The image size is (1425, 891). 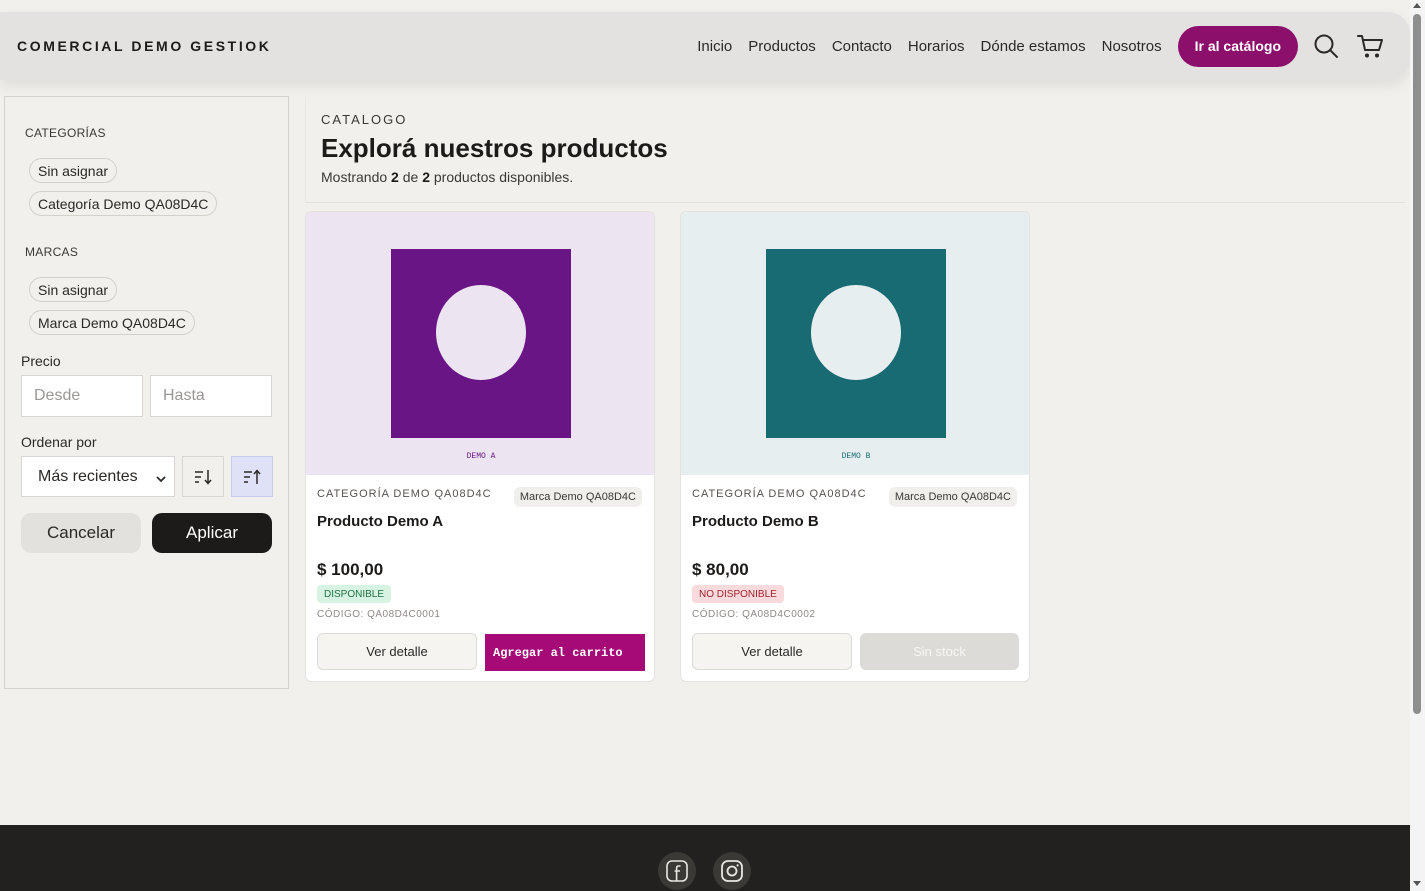 What do you see at coordinates (350, 569) in the screenshot?
I see `product-price: $ 100,00` at bounding box center [350, 569].